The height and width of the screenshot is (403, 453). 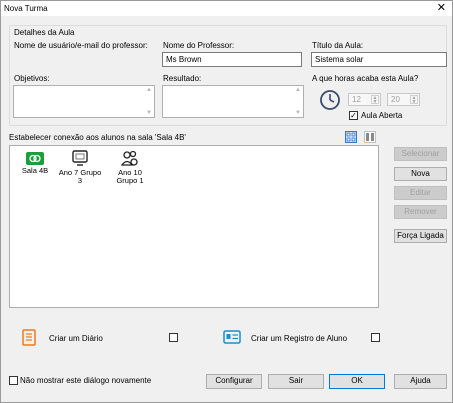 What do you see at coordinates (232, 59) in the screenshot?
I see `teacher-name-field: Ms Brown` at bounding box center [232, 59].